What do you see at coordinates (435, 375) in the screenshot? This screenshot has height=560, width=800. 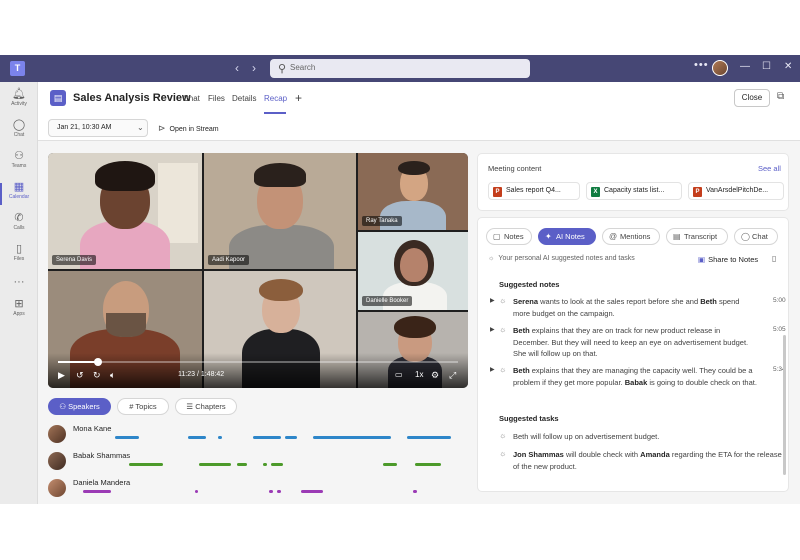 I see `settings-icon: ⚙` at bounding box center [435, 375].